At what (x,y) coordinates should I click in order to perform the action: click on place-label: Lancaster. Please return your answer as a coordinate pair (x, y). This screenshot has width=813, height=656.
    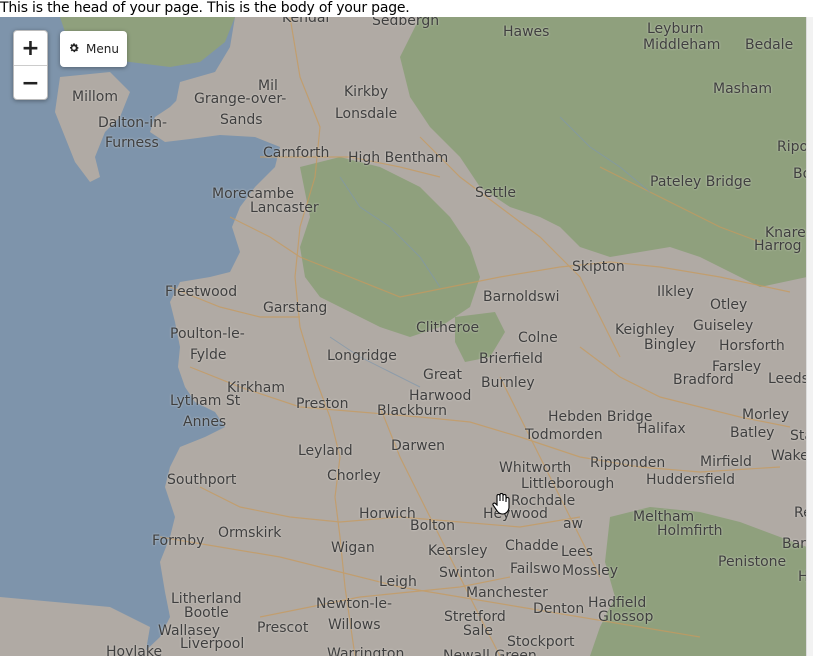
    Looking at the image, I should click on (284, 208).